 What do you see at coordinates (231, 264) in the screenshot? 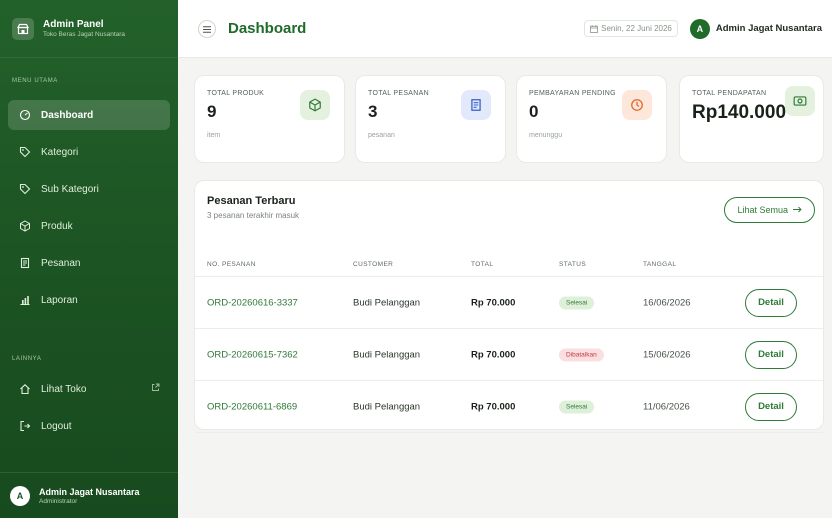
I see `column-header: NO. PESANAN` at bounding box center [231, 264].